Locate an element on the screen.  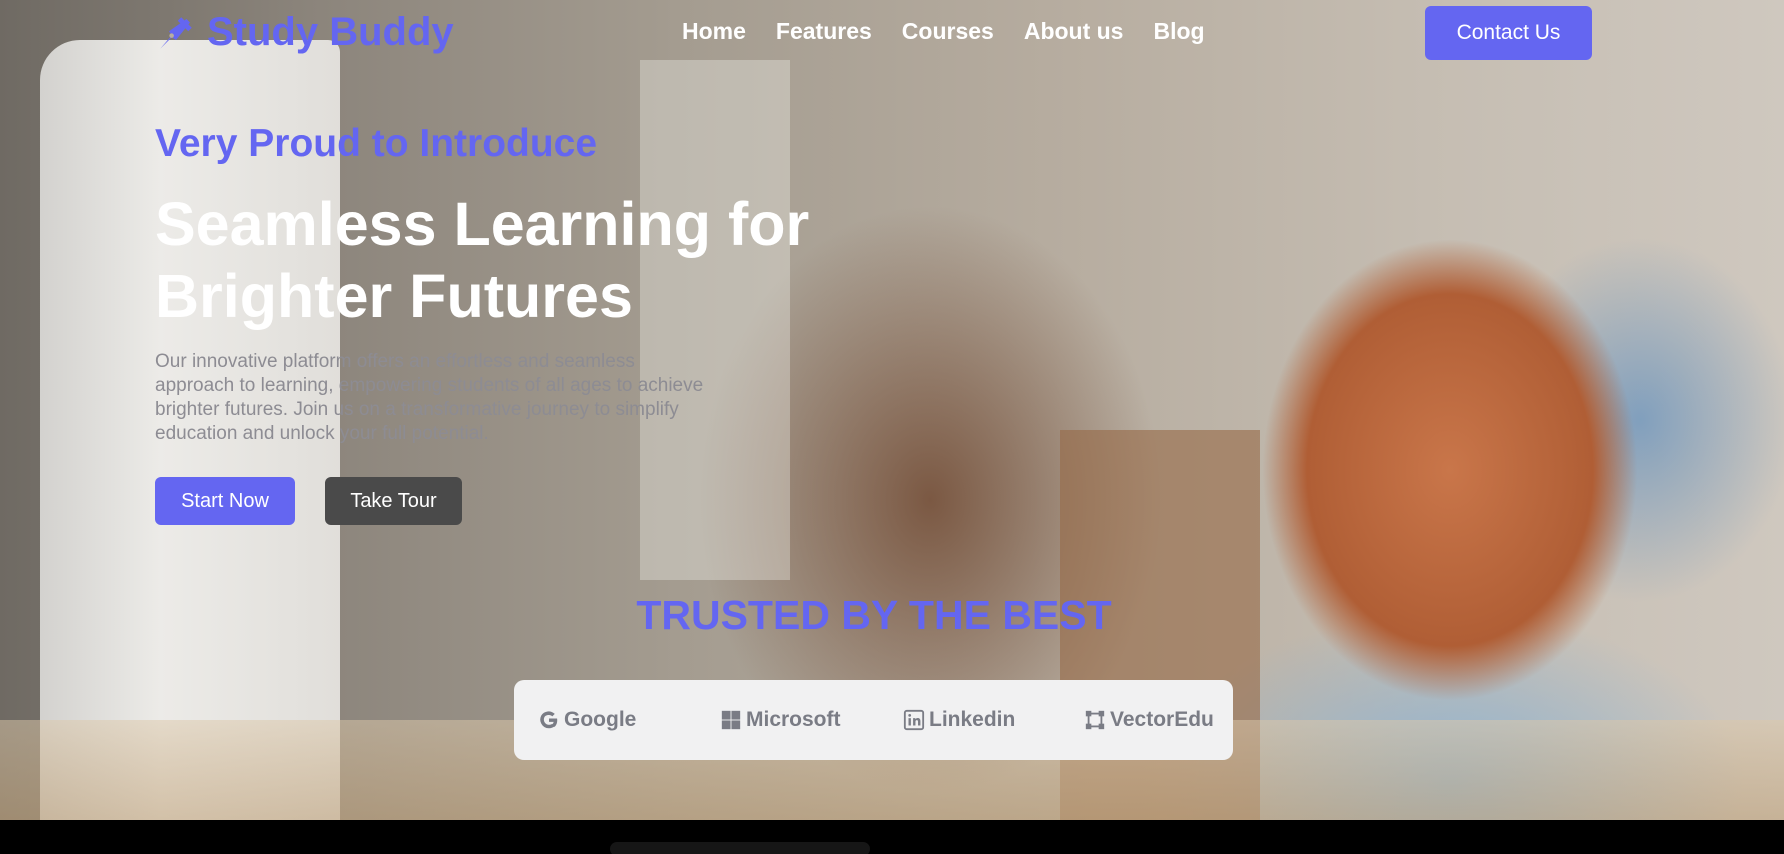
linkedin-icon is located at coordinates (914, 720).